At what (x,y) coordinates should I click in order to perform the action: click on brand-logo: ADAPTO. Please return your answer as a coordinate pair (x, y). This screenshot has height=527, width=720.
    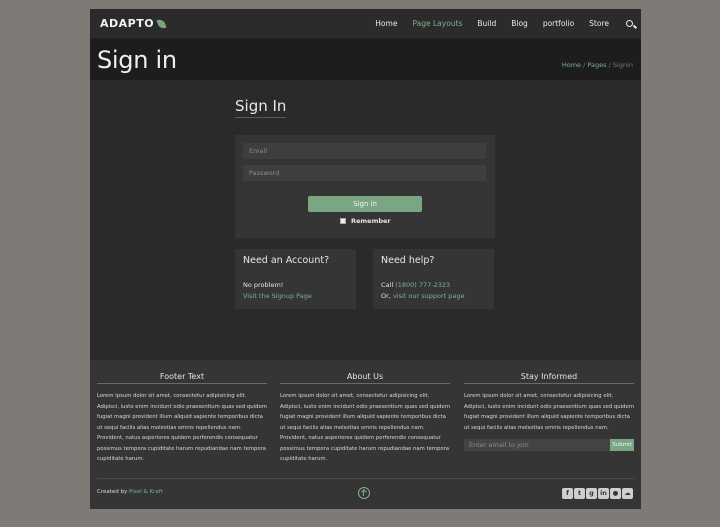
    Looking at the image, I should click on (133, 23).